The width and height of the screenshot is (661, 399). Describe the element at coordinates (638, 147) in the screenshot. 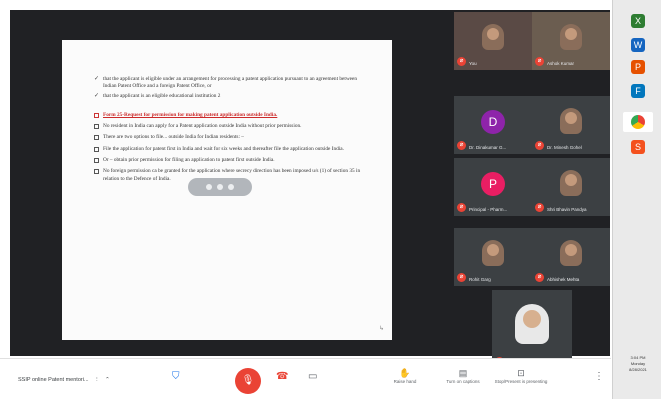

I see `app-icon: S` at that location.